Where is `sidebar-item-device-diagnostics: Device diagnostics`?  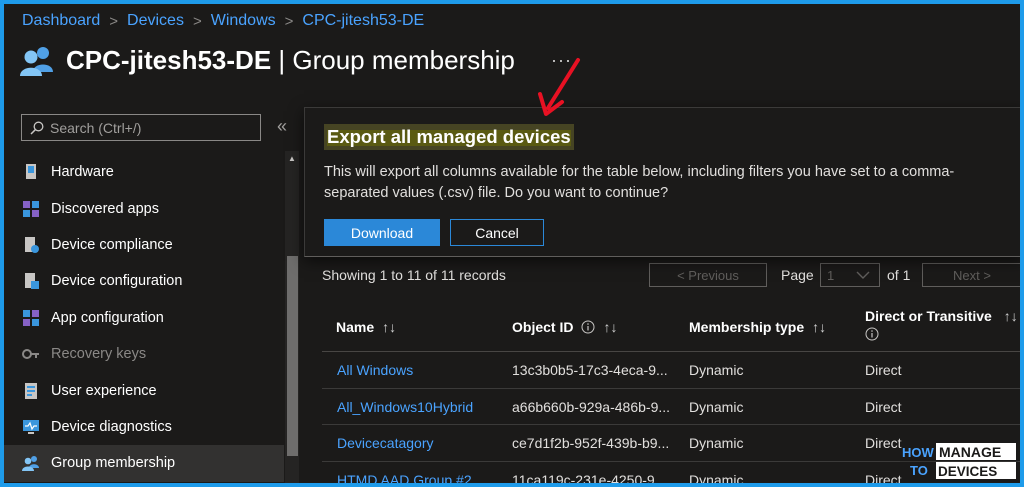 sidebar-item-device-diagnostics: Device diagnostics is located at coordinates (144, 427).